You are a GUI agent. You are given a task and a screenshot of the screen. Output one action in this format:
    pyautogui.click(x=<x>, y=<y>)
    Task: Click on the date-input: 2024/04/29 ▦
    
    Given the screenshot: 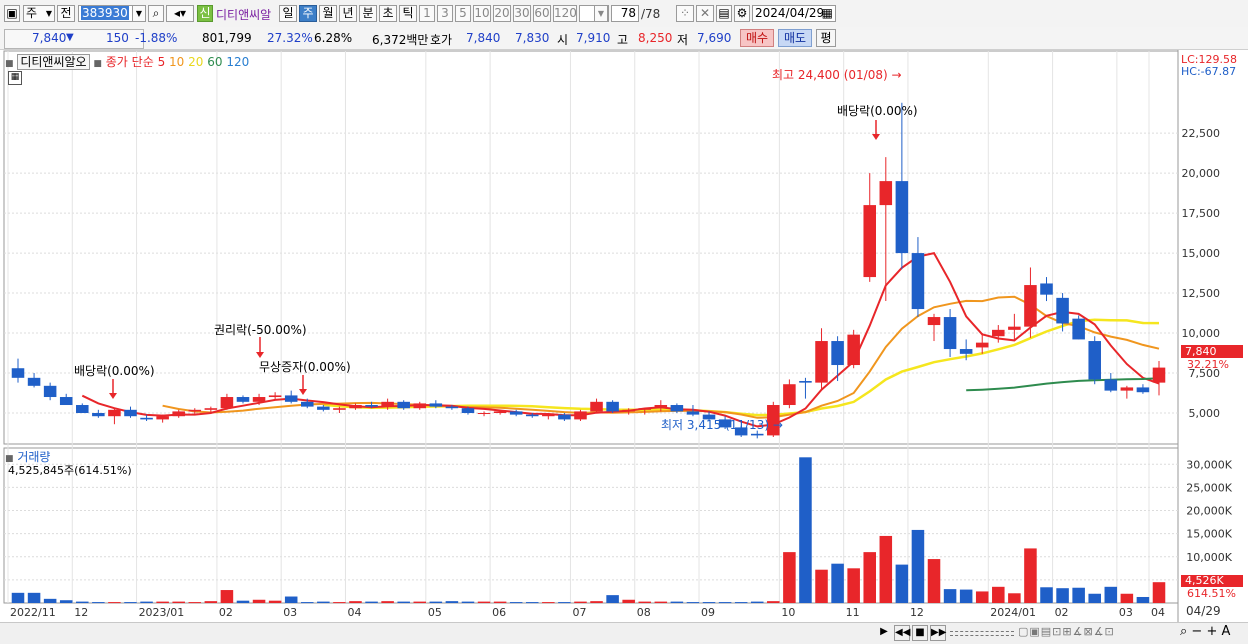 What is the action you would take?
    pyautogui.click(x=794, y=13)
    